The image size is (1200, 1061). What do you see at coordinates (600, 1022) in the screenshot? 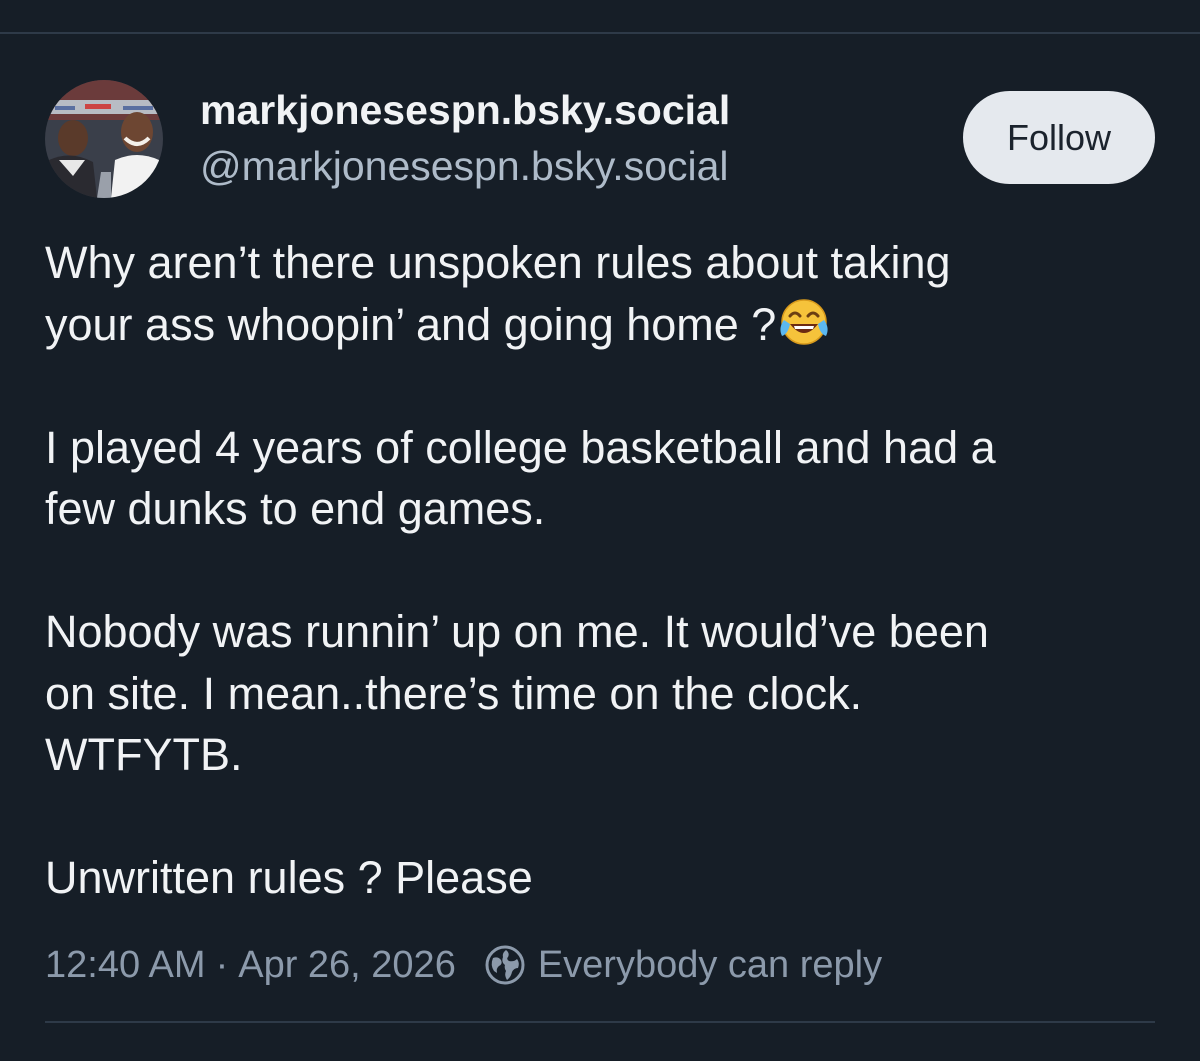
I see `bottom-divider` at bounding box center [600, 1022].